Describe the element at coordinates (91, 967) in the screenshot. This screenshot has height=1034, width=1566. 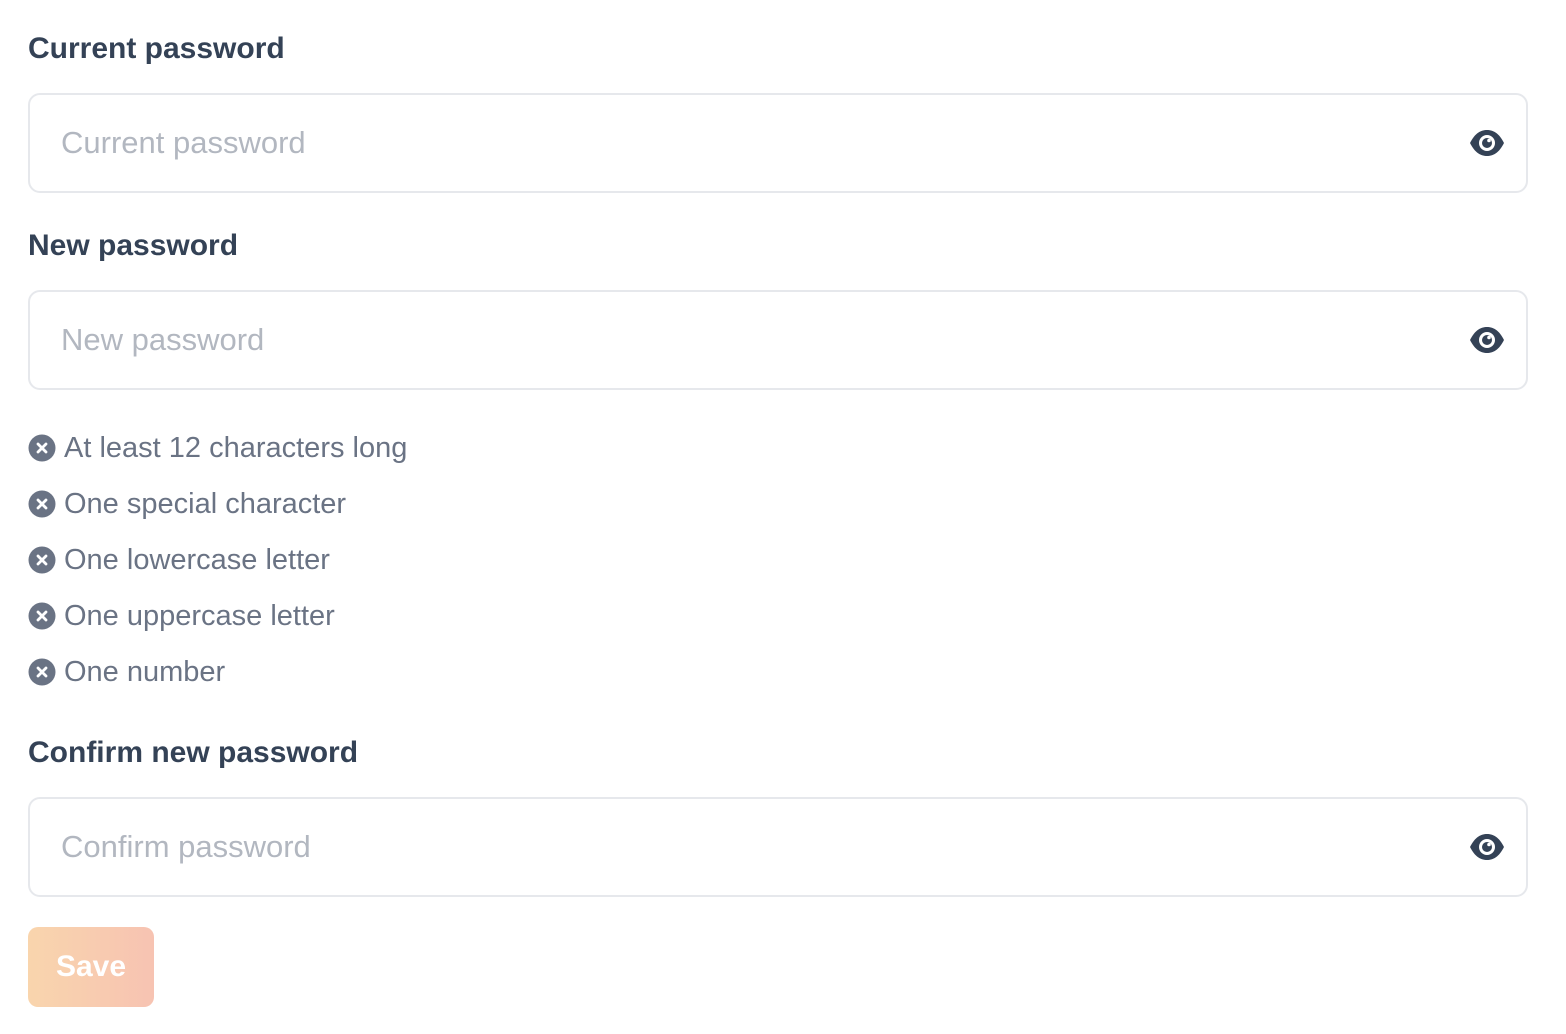
I see `save-button: Save` at that location.